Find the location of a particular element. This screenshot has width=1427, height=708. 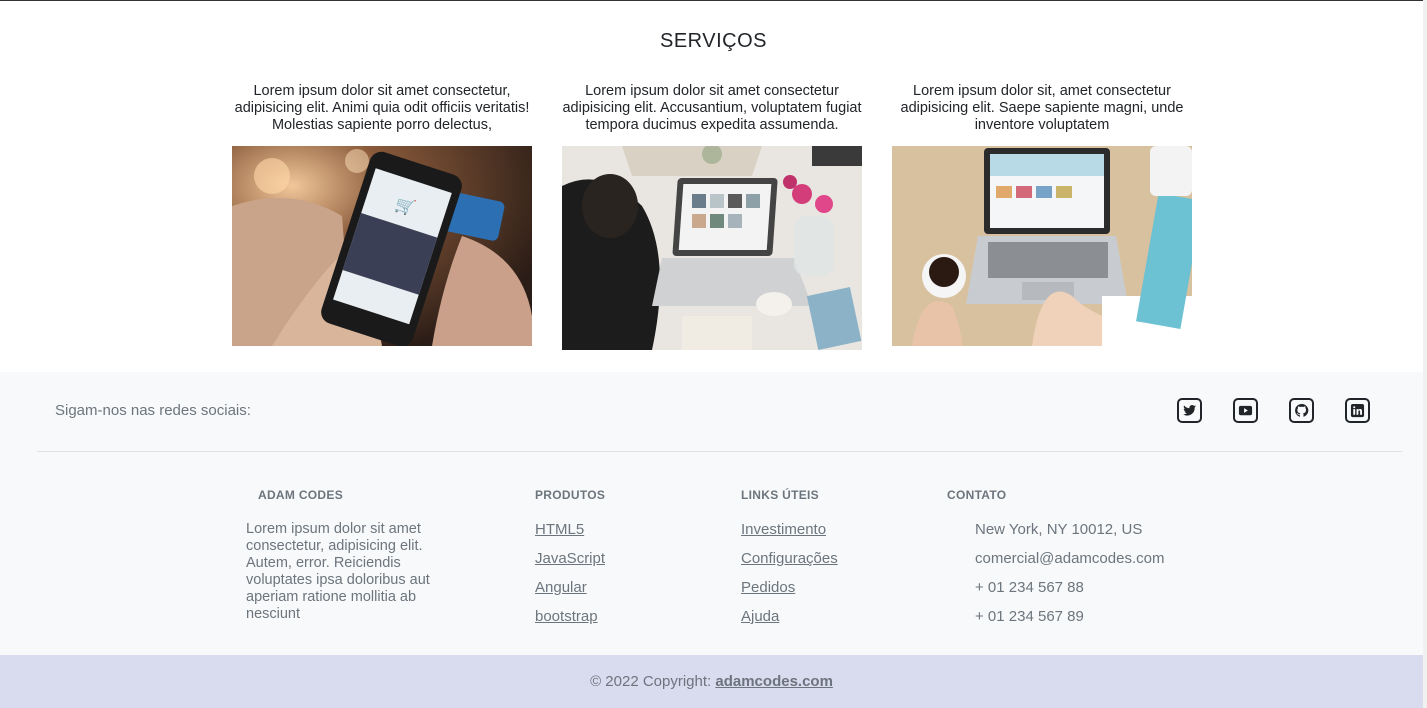

footer-link-html5: HTML5 is located at coordinates (559, 529).